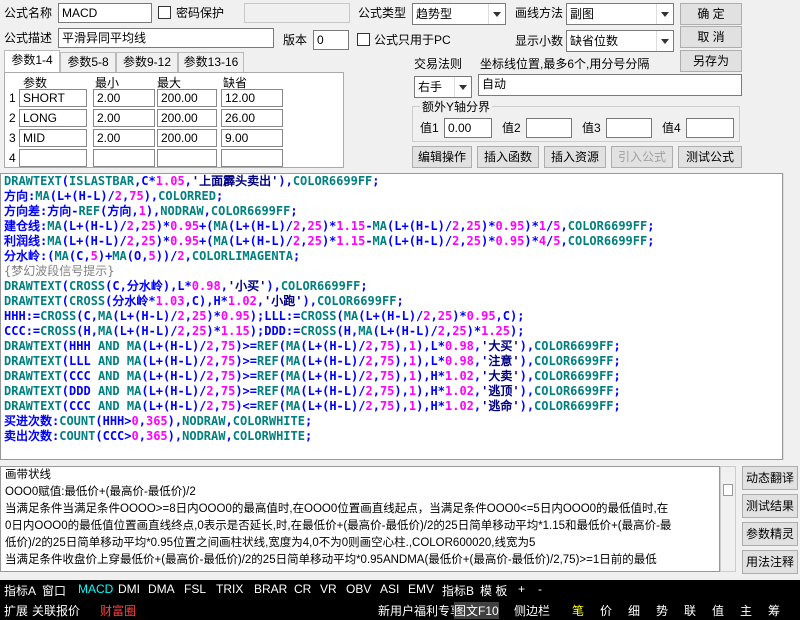 Image resolution: width=800 pixels, height=620 pixels. Describe the element at coordinates (187, 158) in the screenshot. I see `param-max` at that location.